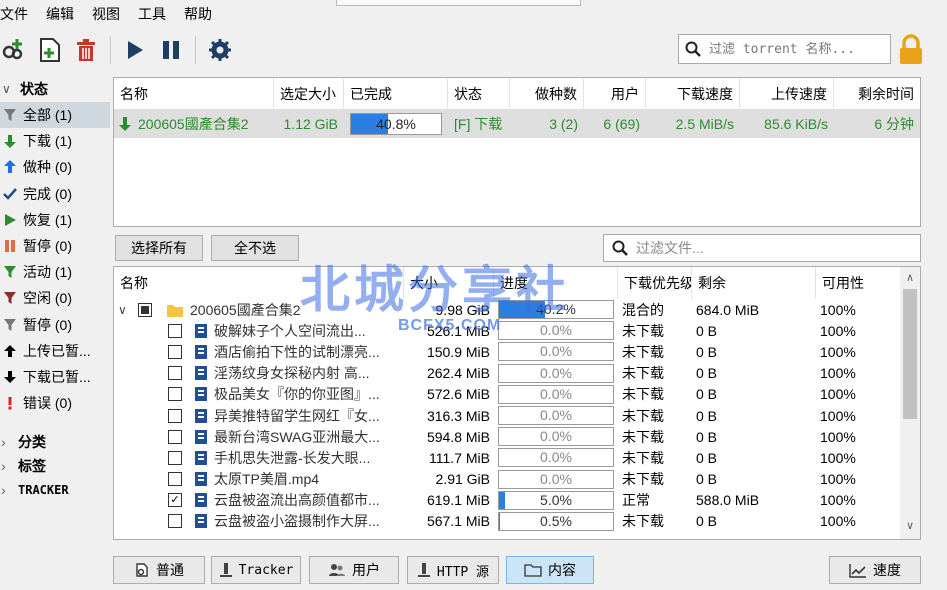  I want to click on root-priority: 混合的, so click(655, 310).